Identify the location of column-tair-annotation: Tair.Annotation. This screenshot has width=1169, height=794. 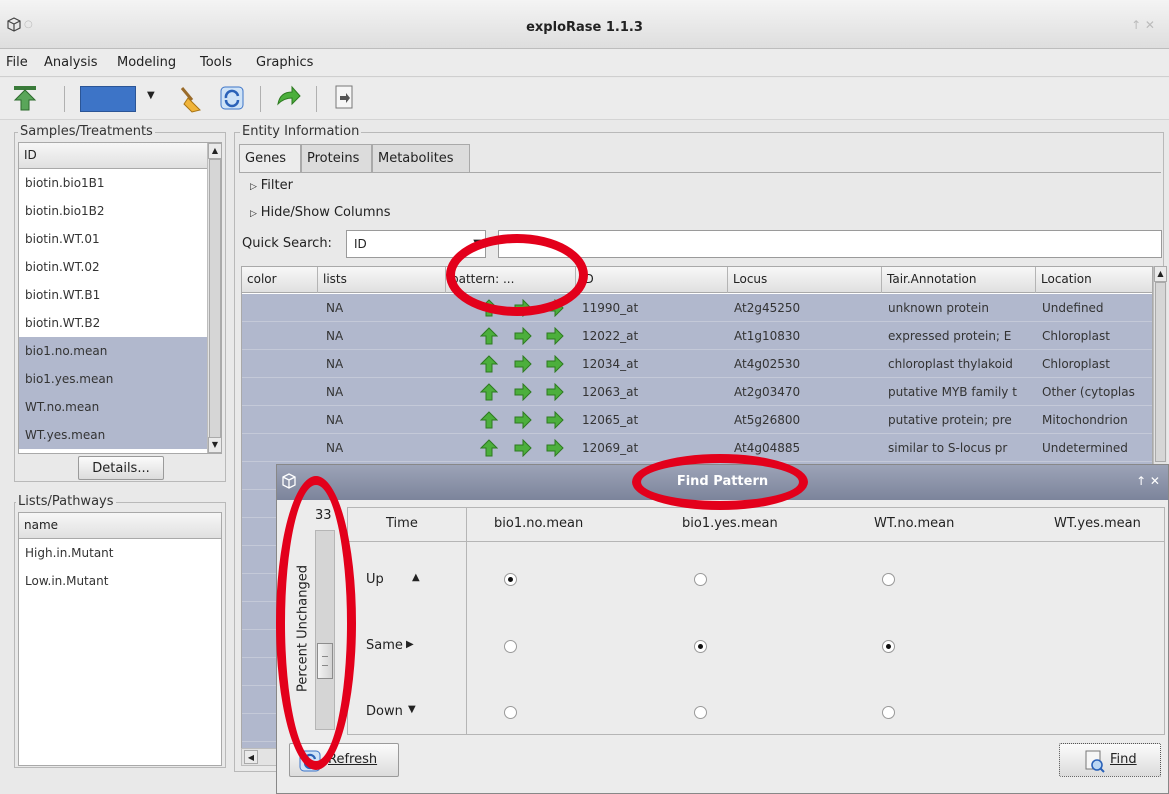
(959, 280).